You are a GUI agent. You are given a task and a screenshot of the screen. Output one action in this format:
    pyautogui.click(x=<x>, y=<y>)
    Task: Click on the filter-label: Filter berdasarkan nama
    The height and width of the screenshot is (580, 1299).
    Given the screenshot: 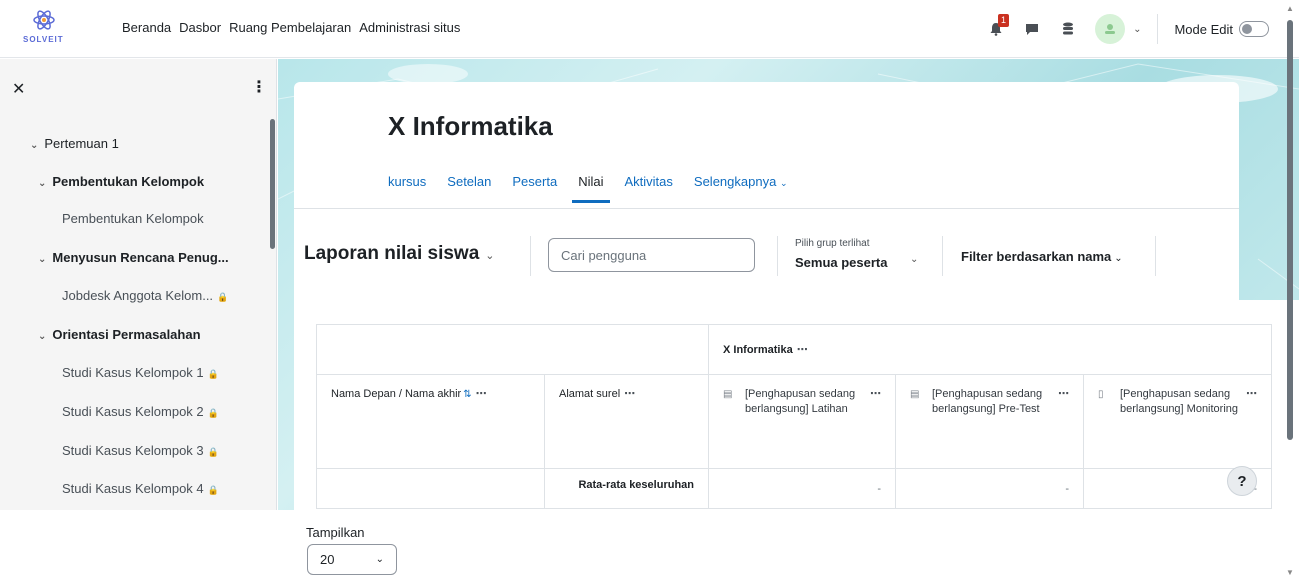 What is the action you would take?
    pyautogui.click(x=1036, y=256)
    